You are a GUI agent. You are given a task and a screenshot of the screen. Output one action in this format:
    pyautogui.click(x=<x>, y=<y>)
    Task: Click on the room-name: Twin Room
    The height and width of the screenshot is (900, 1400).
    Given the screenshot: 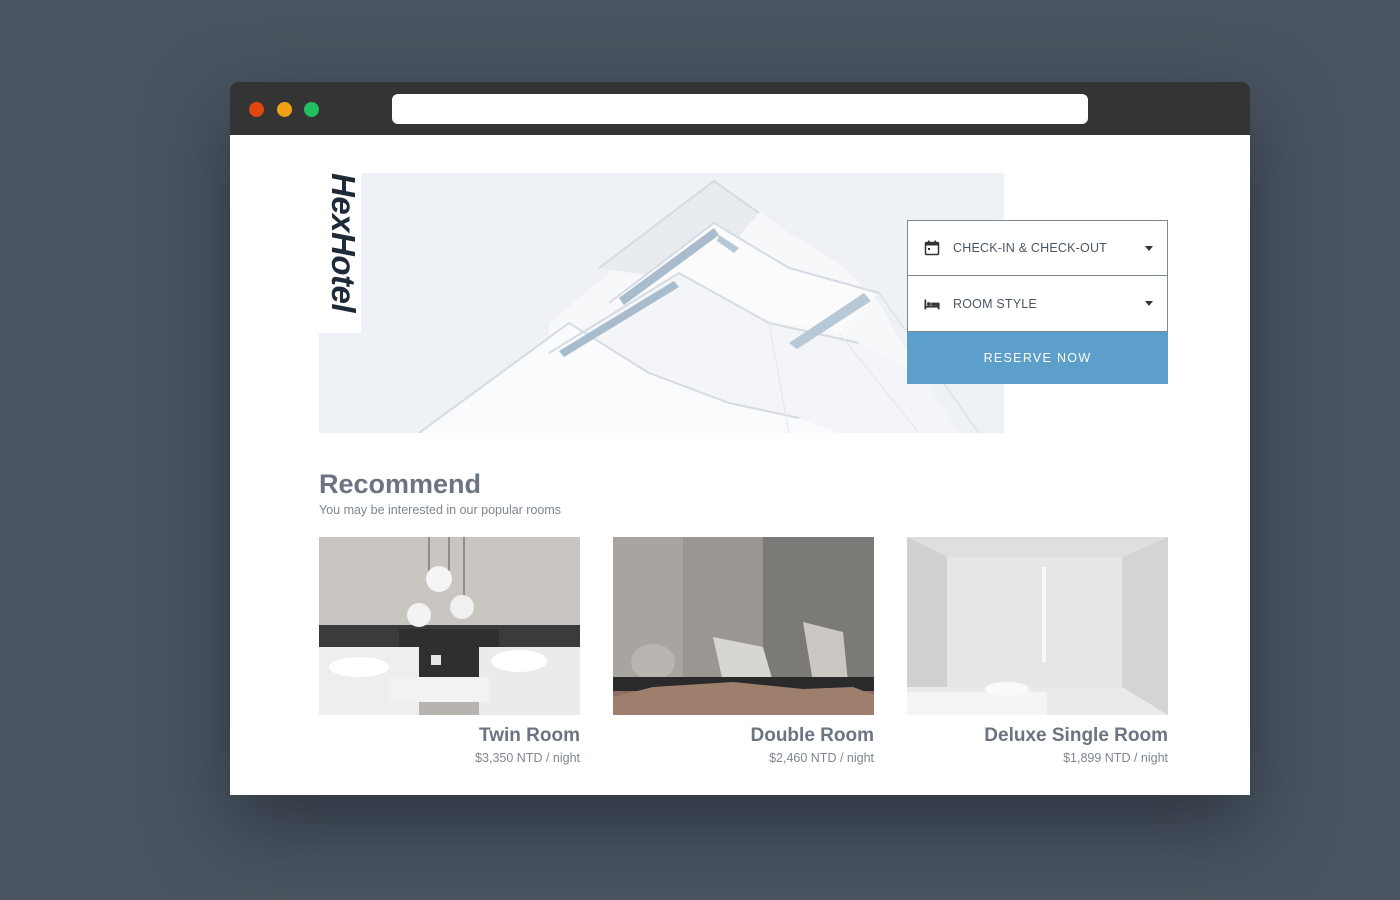 What is the action you would take?
    pyautogui.click(x=449, y=736)
    